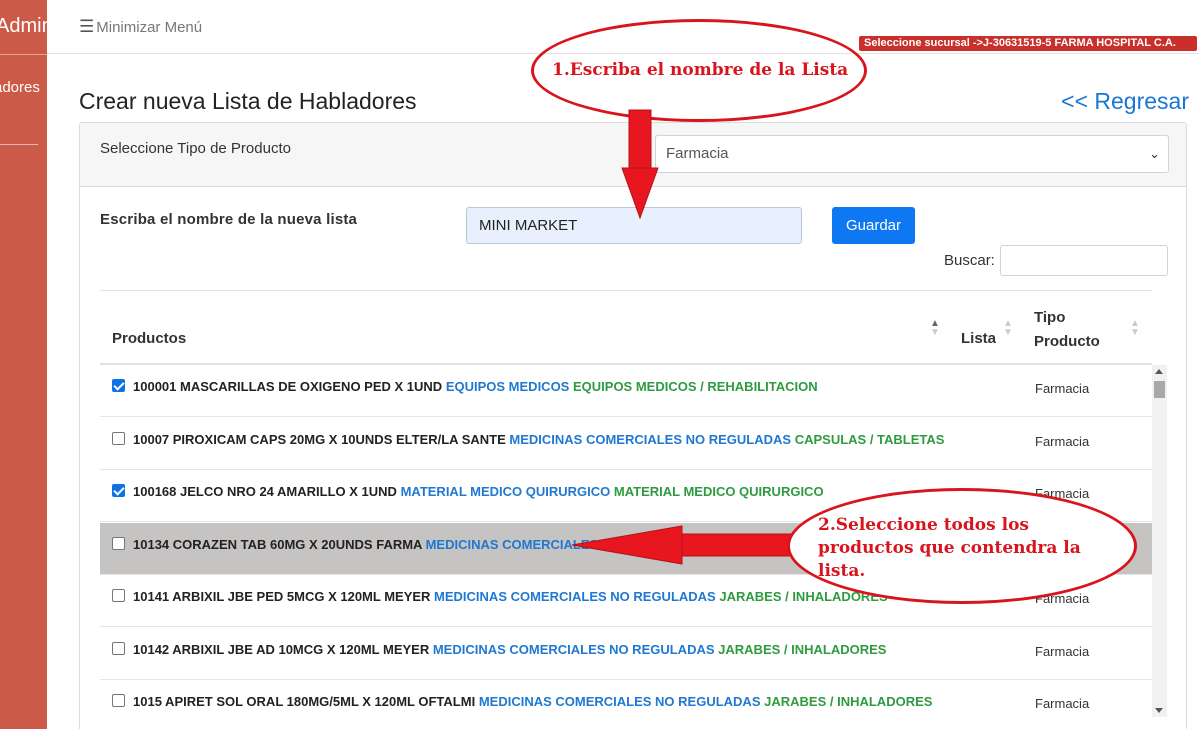 Image resolution: width=1198 pixels, height=729 pixels. What do you see at coordinates (282, 596) in the screenshot?
I see `product-name: 10141 ARBIXIL JBE PED 5MCG X 120ML MEYER` at bounding box center [282, 596].